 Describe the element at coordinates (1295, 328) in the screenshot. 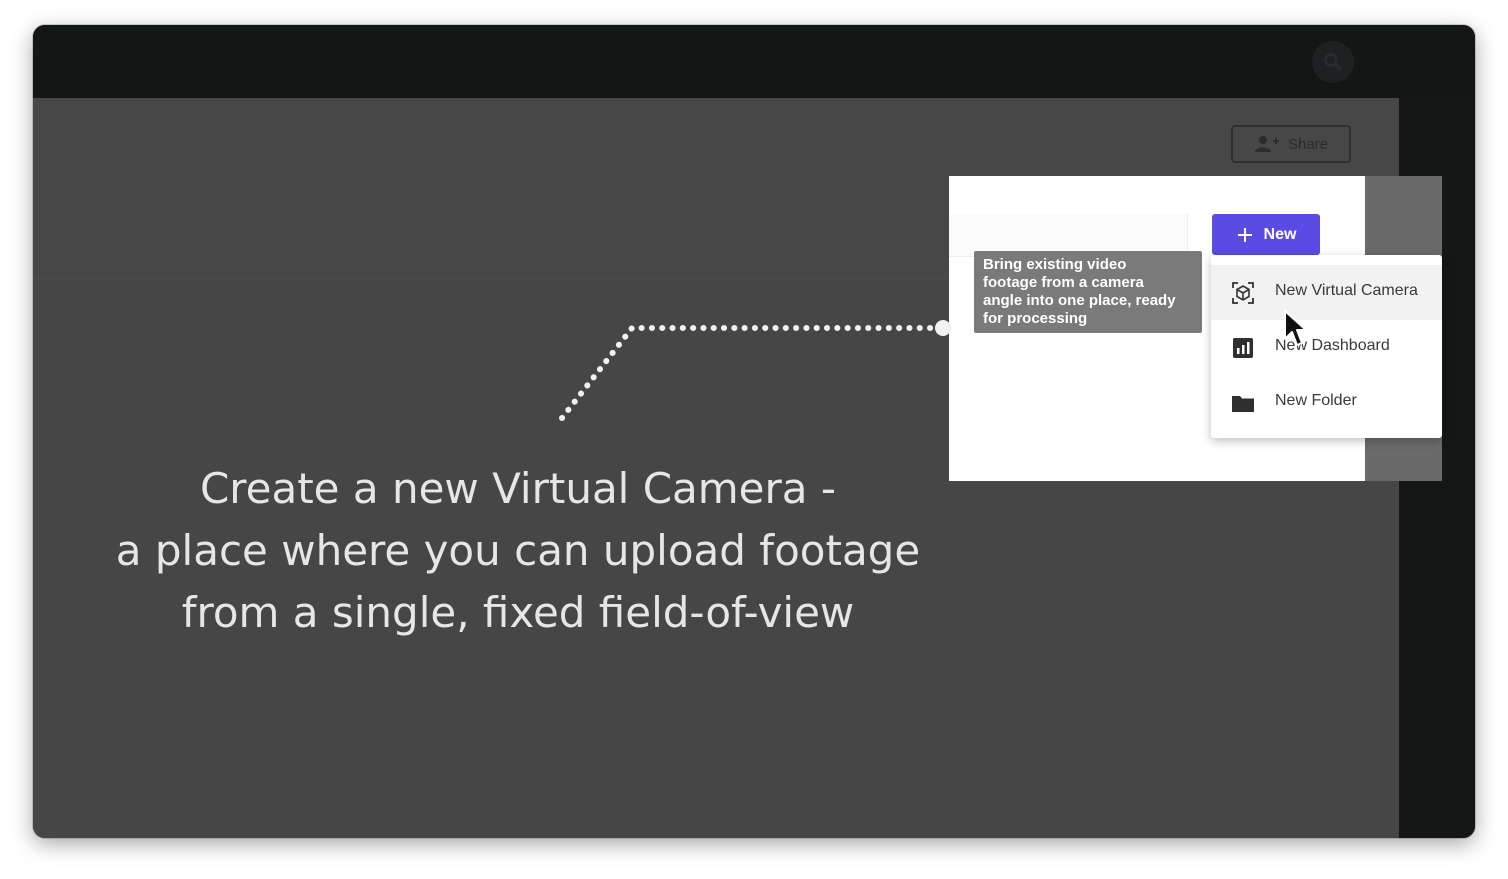

I see `mouse-cursor-icon` at that location.